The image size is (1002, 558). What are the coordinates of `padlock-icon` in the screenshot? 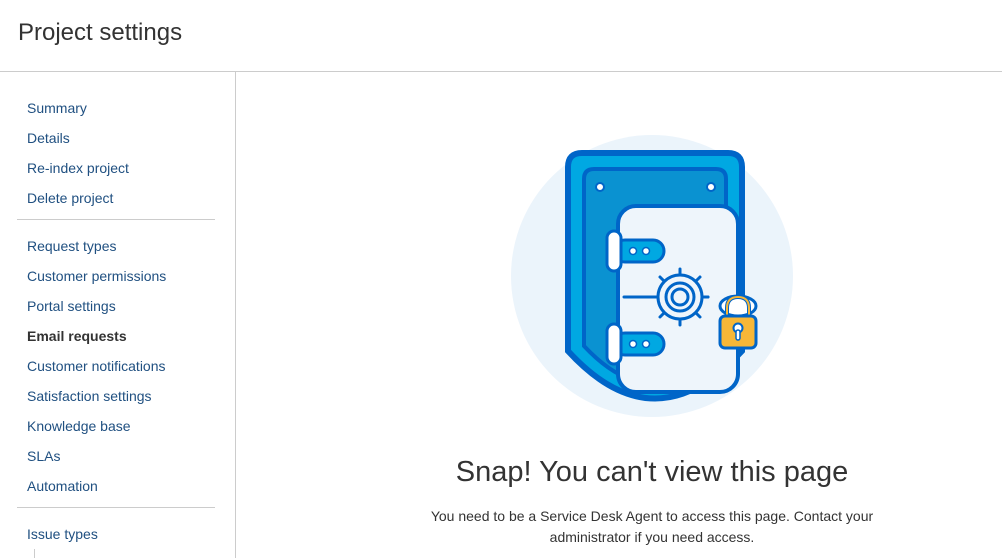 It's located at (738, 322).